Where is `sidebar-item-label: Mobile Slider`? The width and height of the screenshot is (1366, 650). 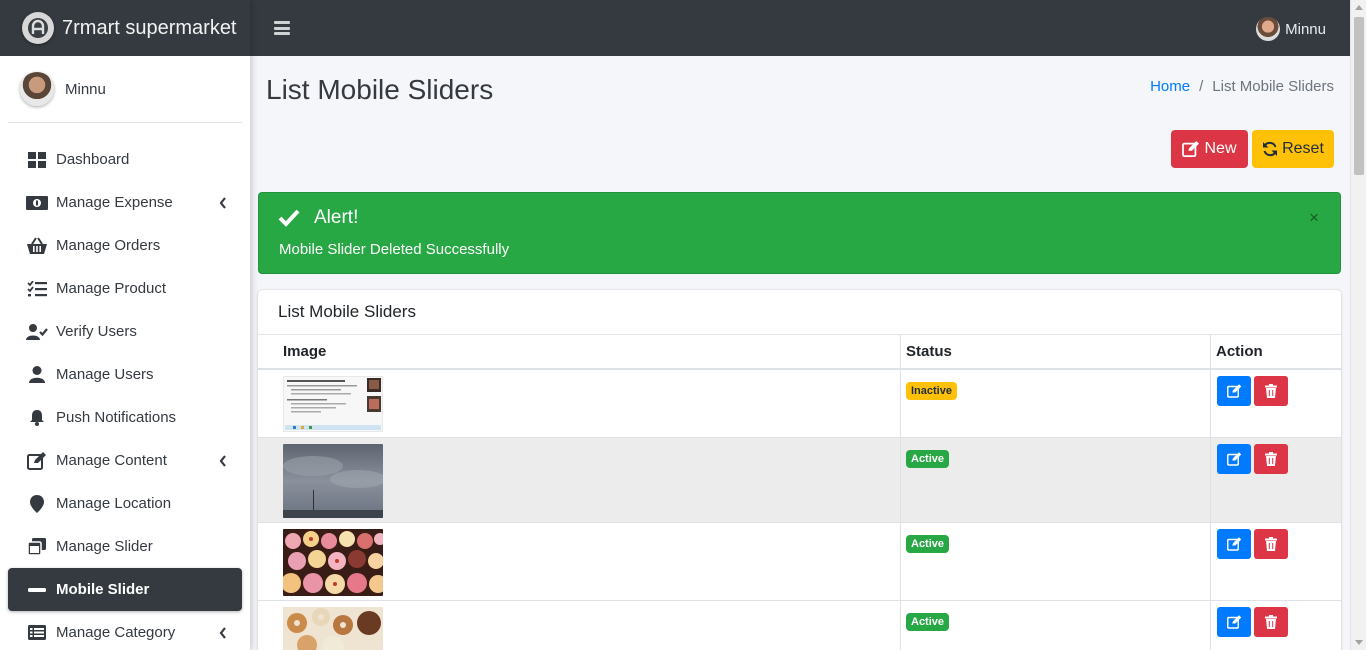 sidebar-item-label: Mobile Slider is located at coordinates (103, 589).